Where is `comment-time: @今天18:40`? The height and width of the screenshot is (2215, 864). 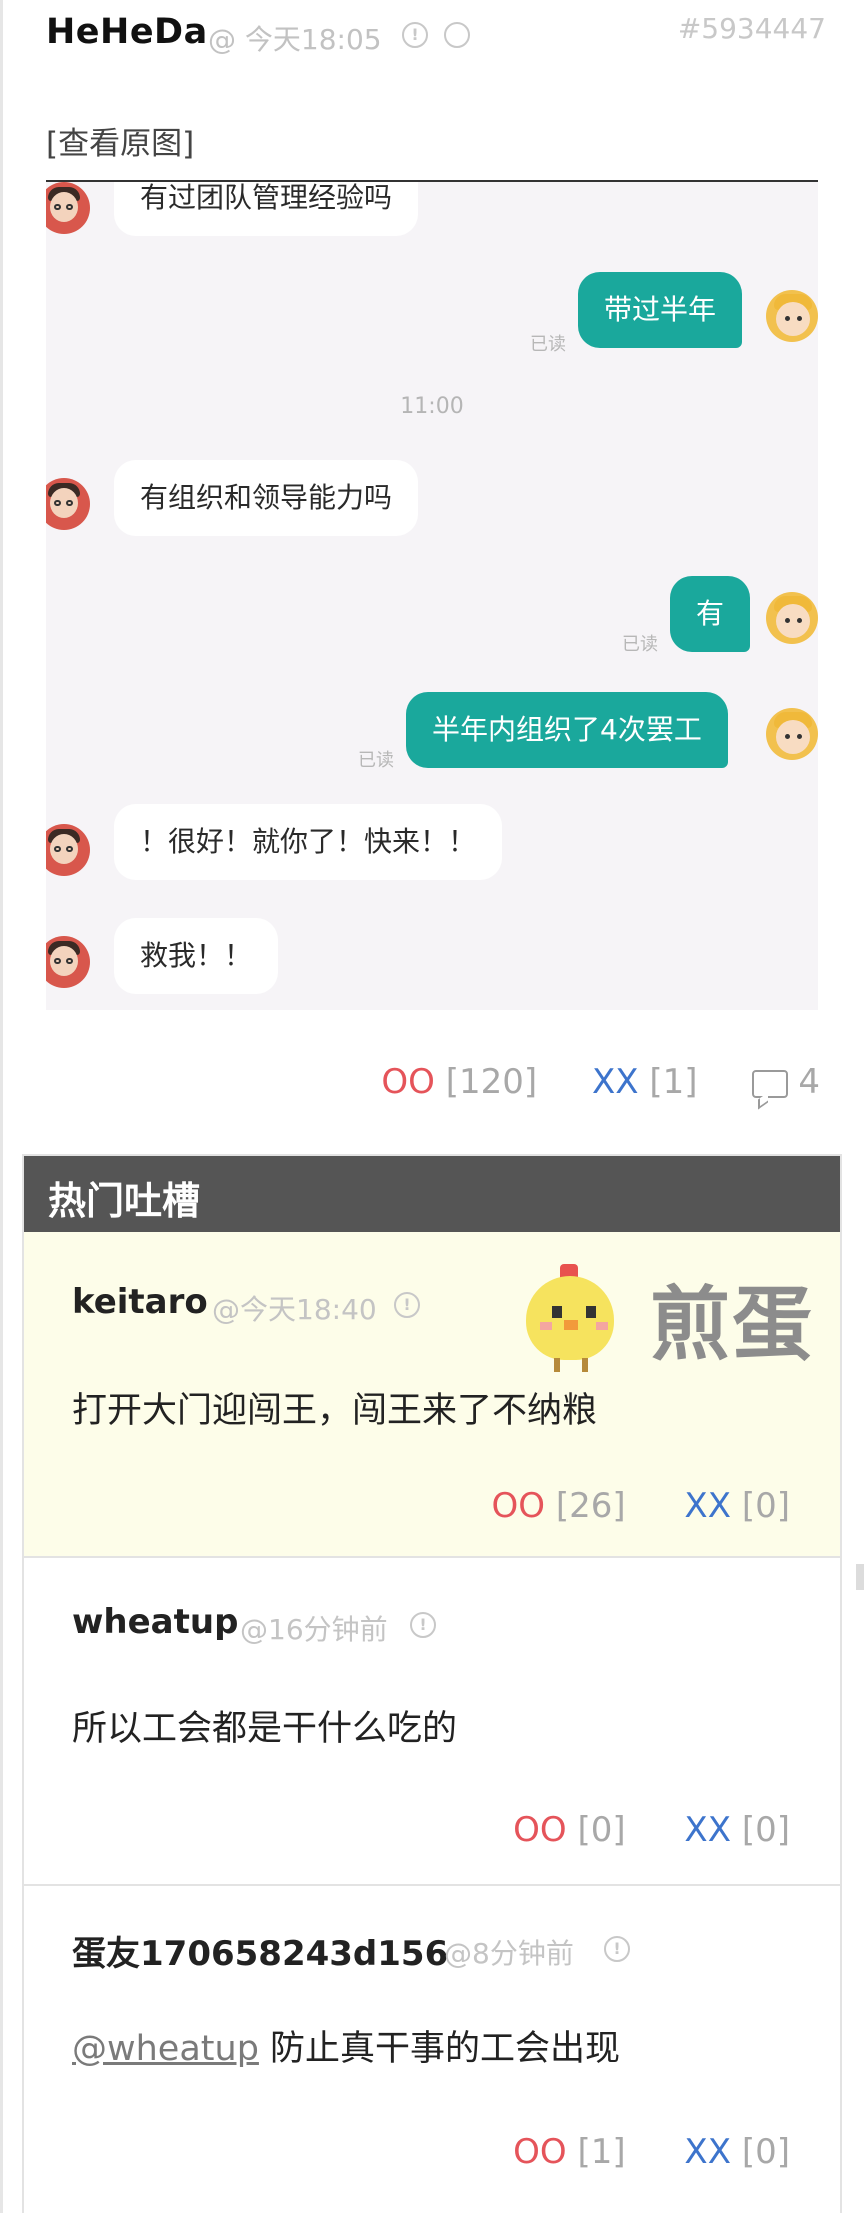 comment-time: @今天18:40 is located at coordinates (294, 1309).